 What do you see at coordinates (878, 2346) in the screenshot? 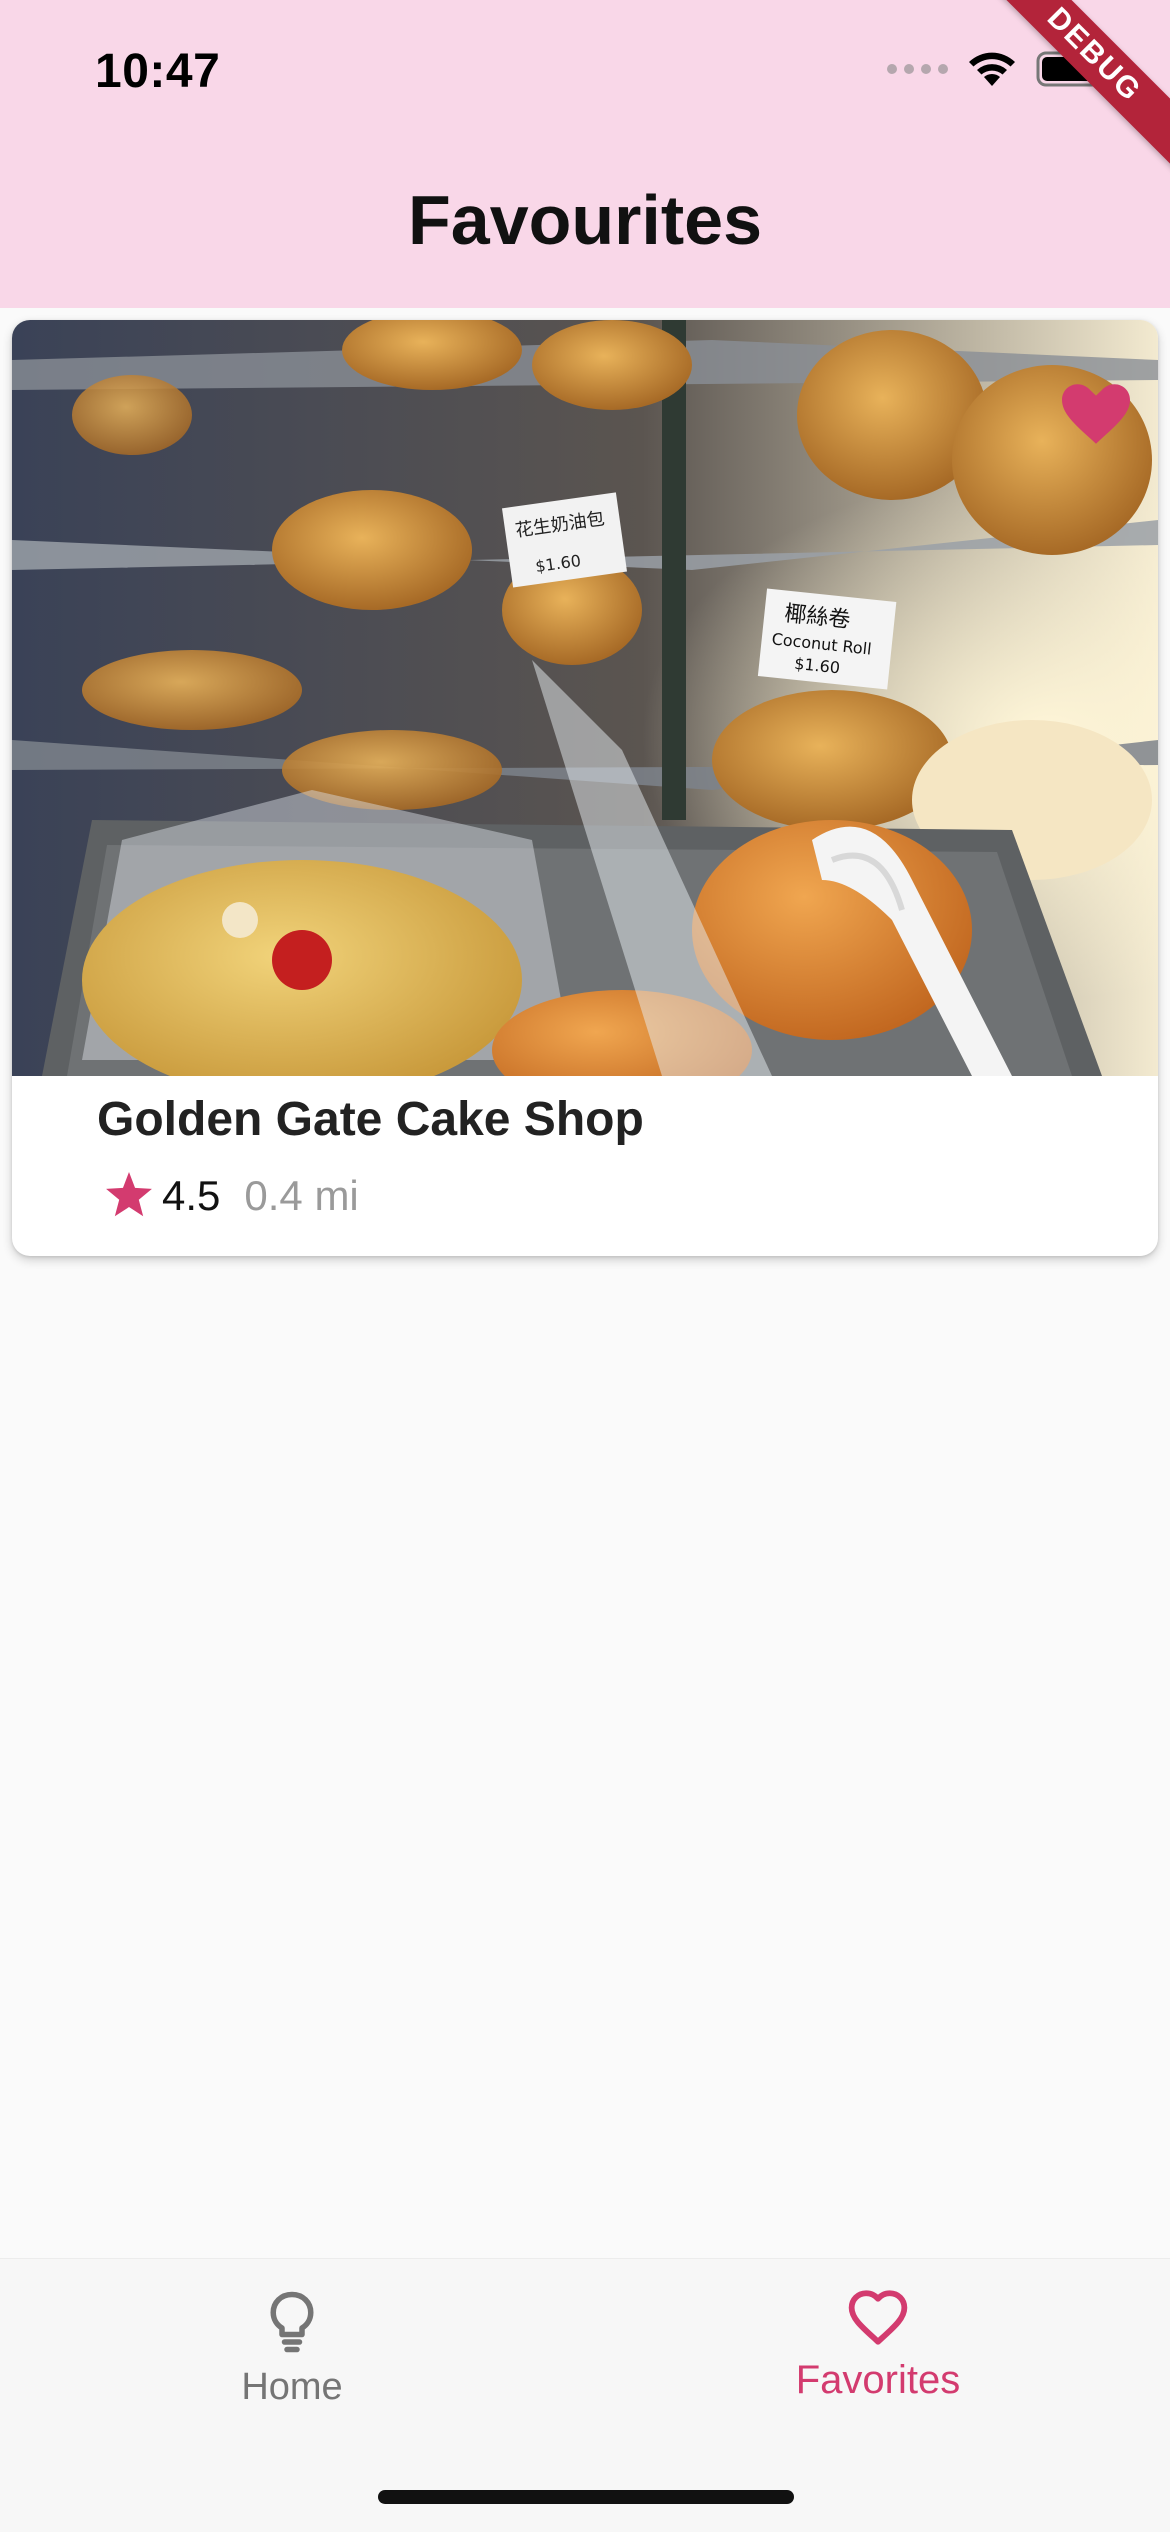
I see `nav-item-favorites: Favorites` at bounding box center [878, 2346].